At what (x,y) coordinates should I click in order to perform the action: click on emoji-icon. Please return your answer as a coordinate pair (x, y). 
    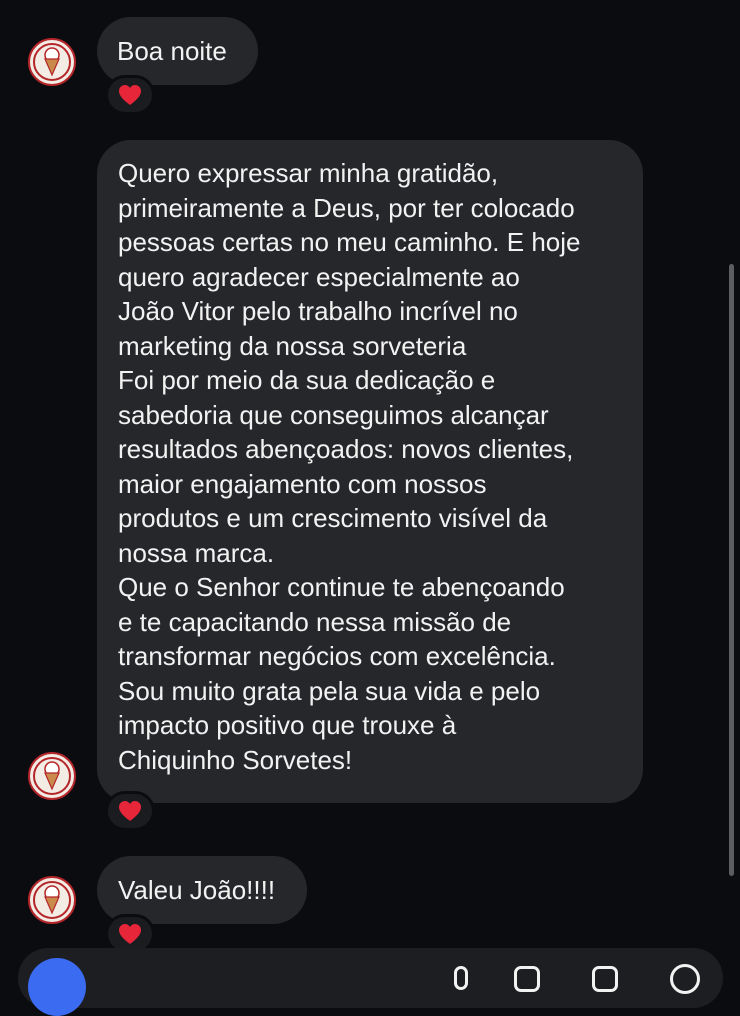
    Looking at the image, I should click on (685, 979).